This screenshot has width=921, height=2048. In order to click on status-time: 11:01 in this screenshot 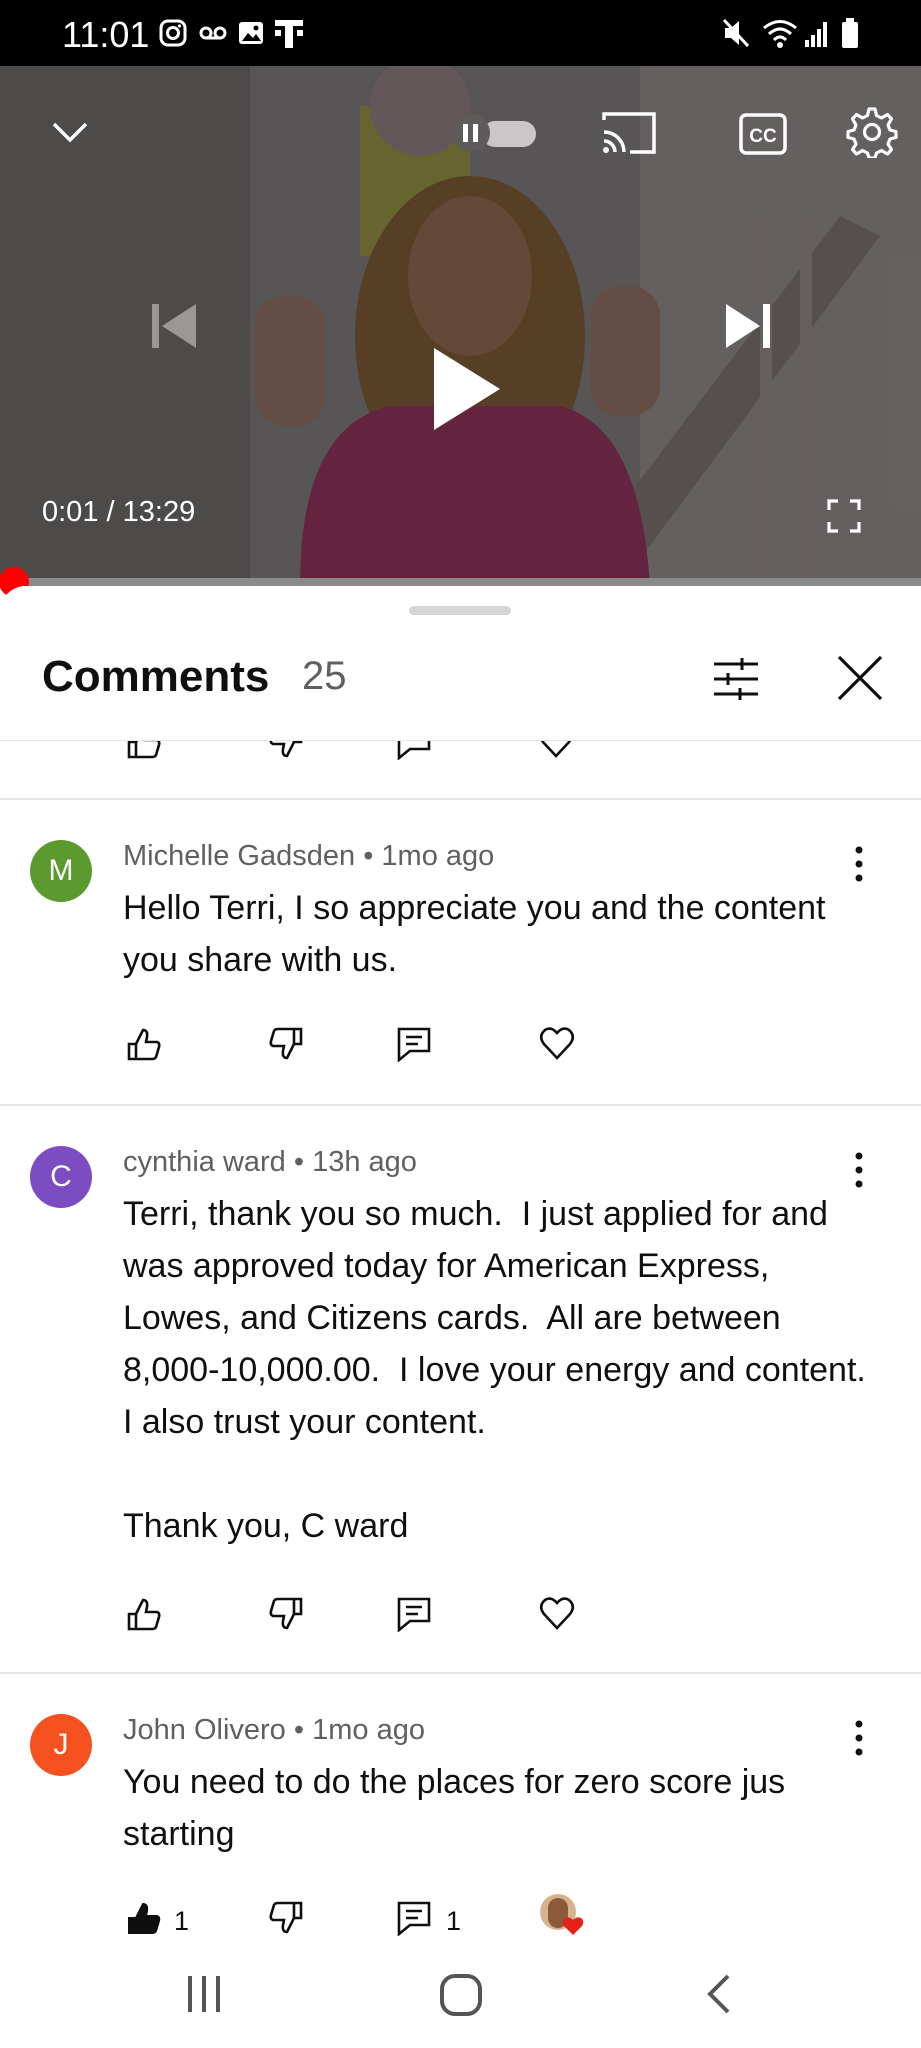, I will do `click(106, 34)`.